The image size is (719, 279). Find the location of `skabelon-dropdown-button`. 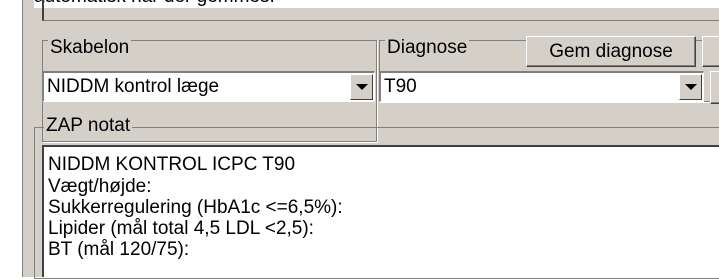

skabelon-dropdown-button is located at coordinates (361, 87).